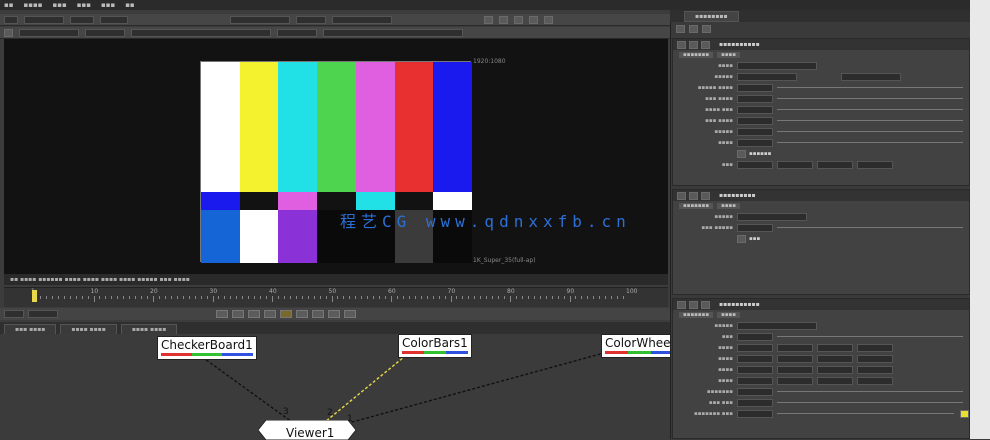 This screenshot has height=440, width=990. I want to click on gain-value, so click(105, 32).